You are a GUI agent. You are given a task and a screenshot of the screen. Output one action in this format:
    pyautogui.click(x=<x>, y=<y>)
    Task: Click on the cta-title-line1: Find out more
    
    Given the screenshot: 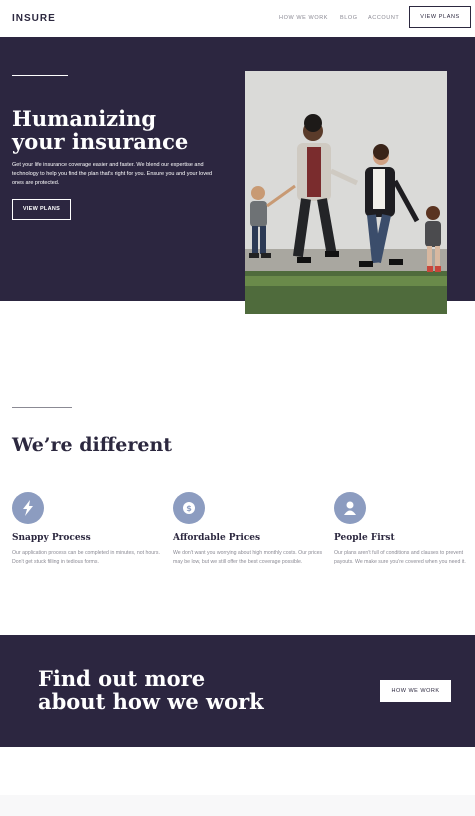 What is the action you would take?
    pyautogui.click(x=122, y=678)
    